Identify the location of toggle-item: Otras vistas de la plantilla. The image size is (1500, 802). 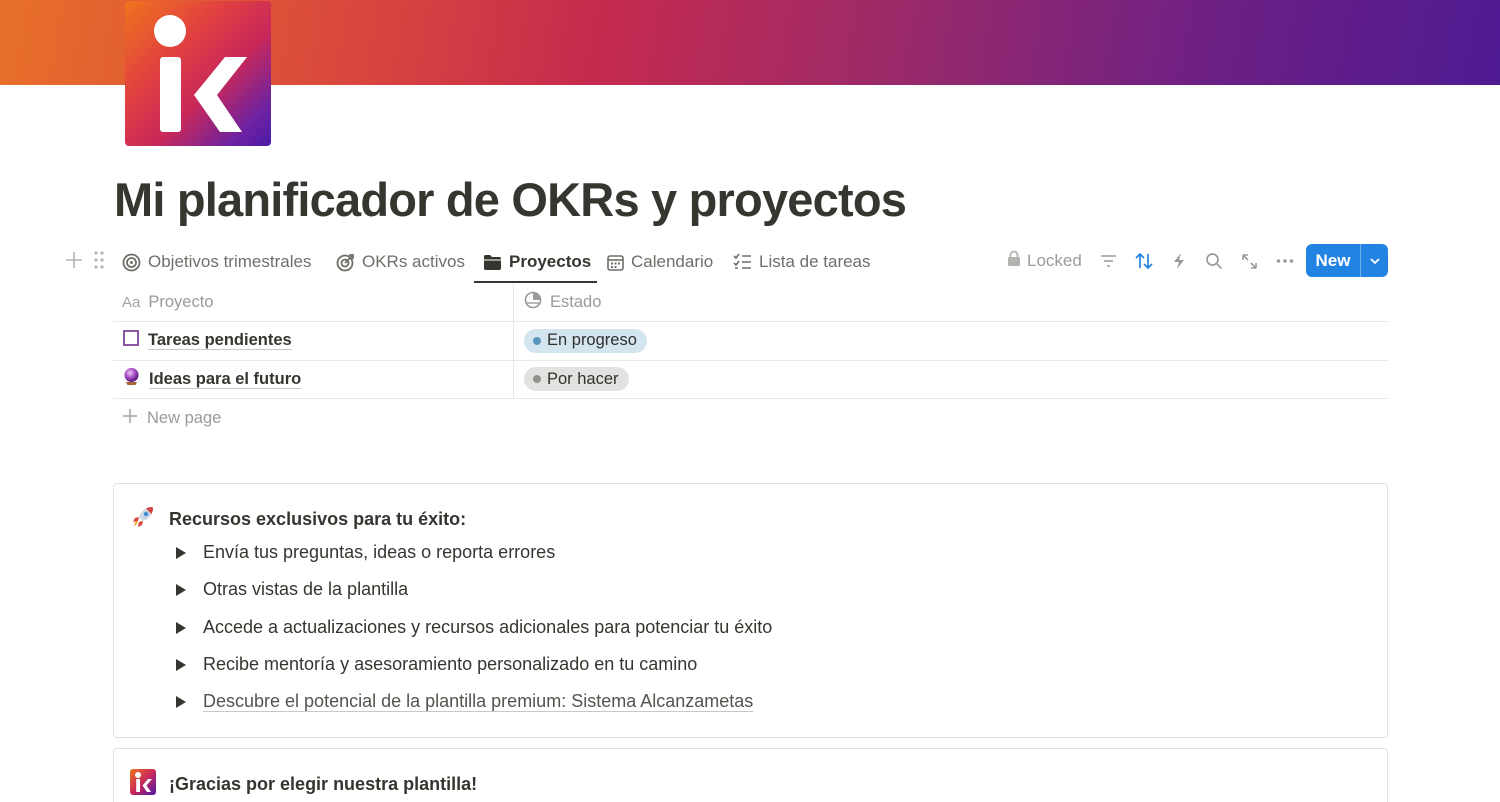
(292, 589).